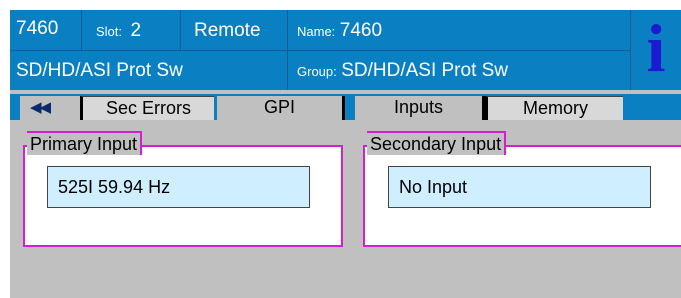 The height and width of the screenshot is (298, 681). I want to click on slot-field: Slot: 2, so click(118, 31).